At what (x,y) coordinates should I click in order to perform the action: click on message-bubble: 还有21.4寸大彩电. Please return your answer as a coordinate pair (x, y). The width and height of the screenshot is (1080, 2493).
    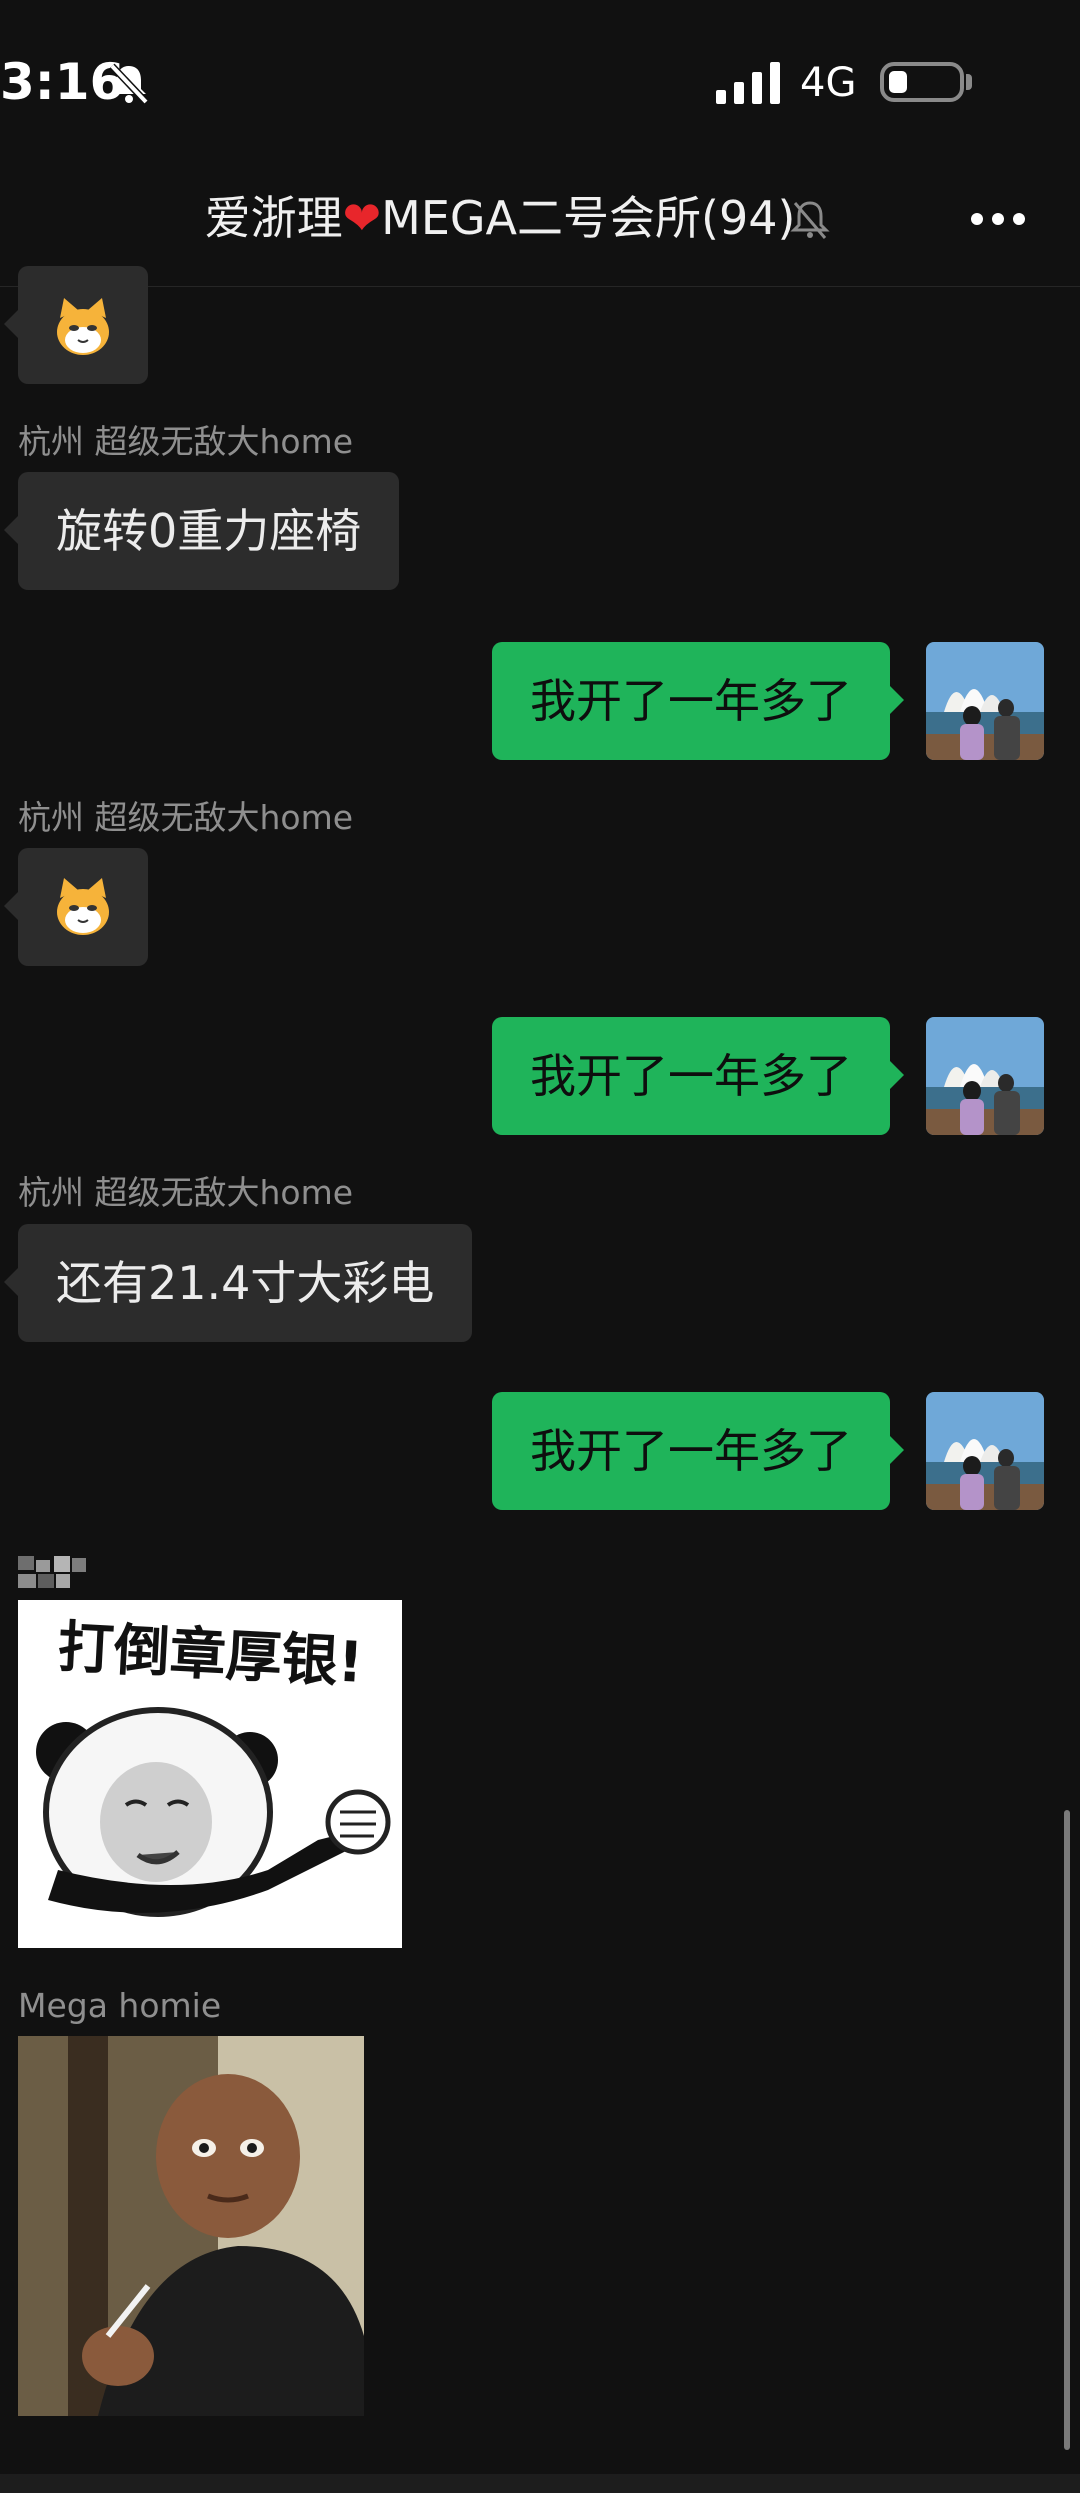
    Looking at the image, I should click on (238, 1283).